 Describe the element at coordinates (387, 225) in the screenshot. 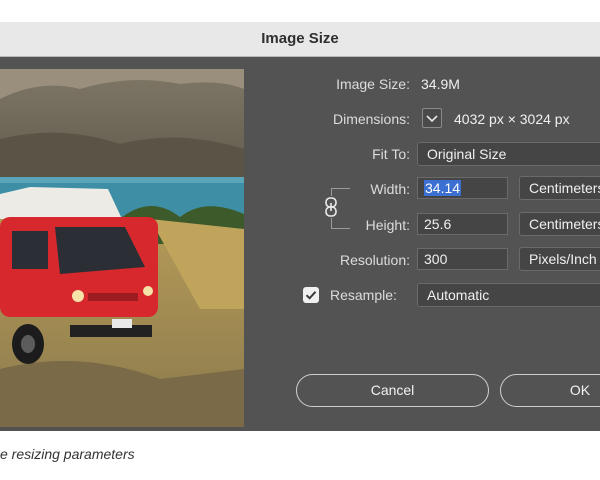

I see `height-label: Height:` at that location.